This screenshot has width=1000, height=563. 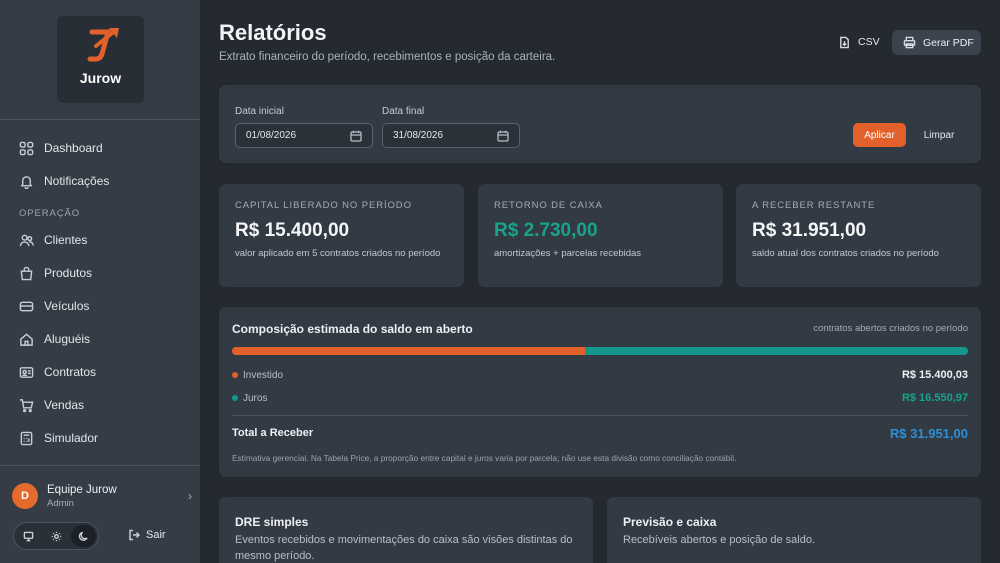 I want to click on user-menu: D Equipe Jurow Admin ›, so click(x=102, y=496).